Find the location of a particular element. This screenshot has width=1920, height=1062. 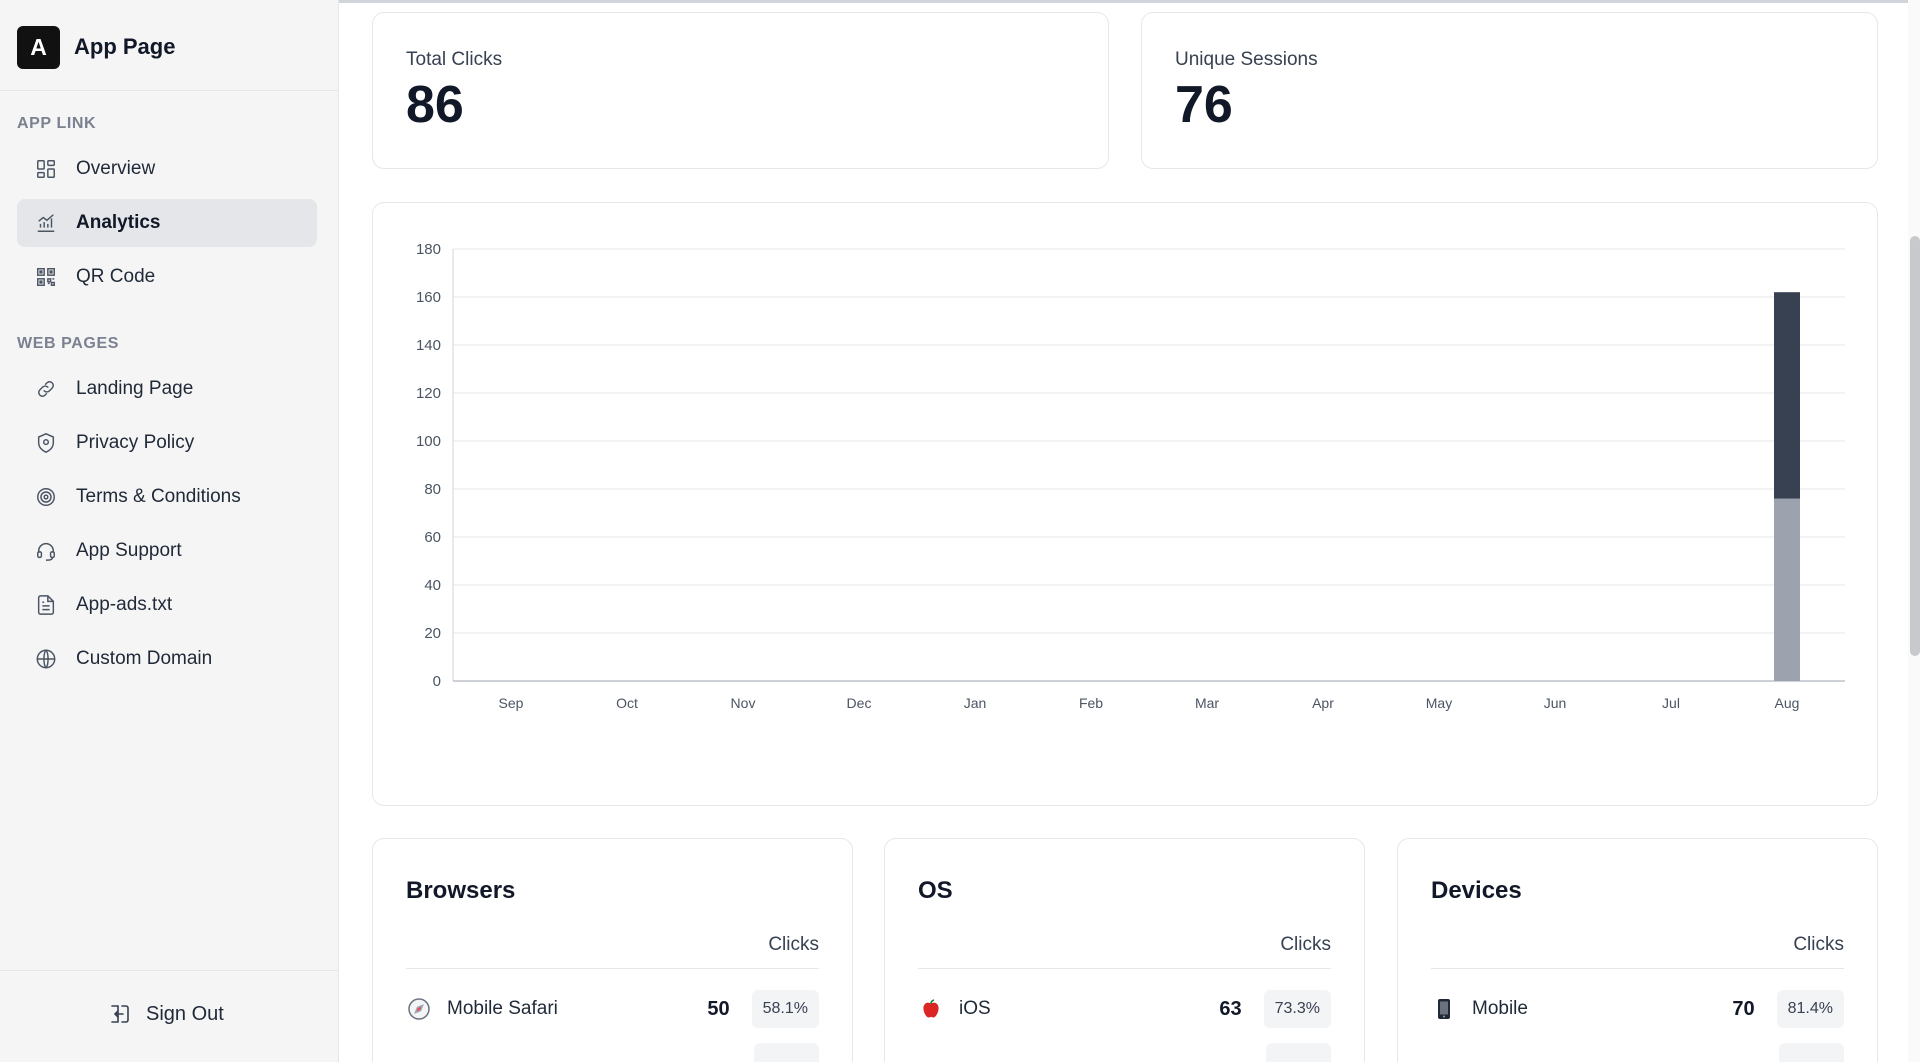

browsers-panel: Browsers Clicks Mobile Safari 50 58.1% is located at coordinates (612, 950).